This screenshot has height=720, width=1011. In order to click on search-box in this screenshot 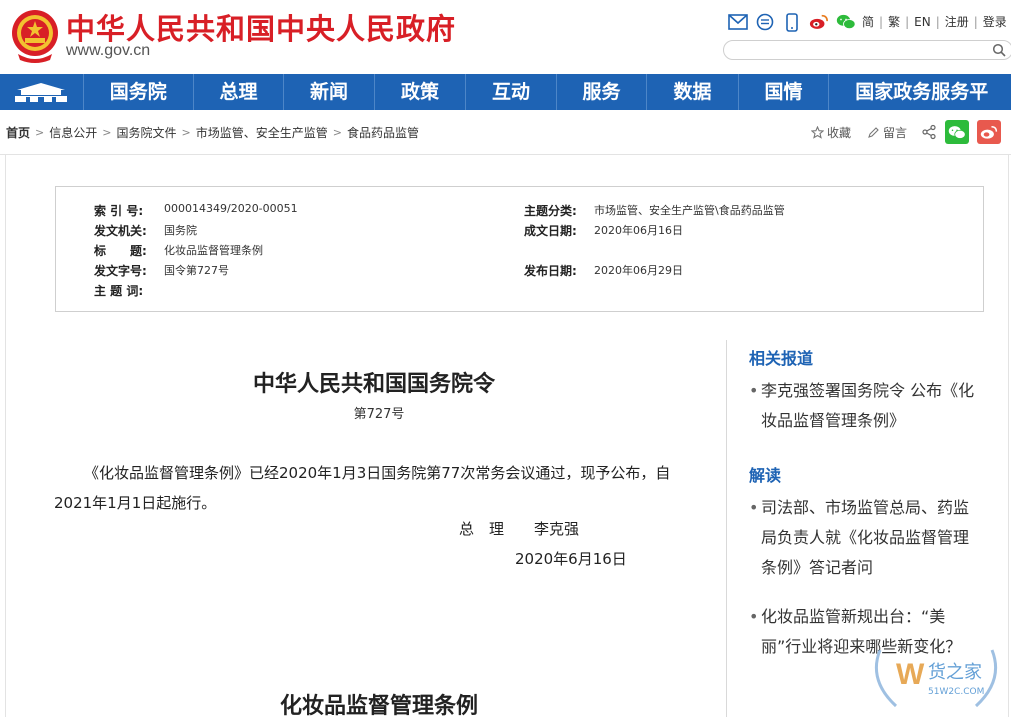, I will do `click(867, 50)`.